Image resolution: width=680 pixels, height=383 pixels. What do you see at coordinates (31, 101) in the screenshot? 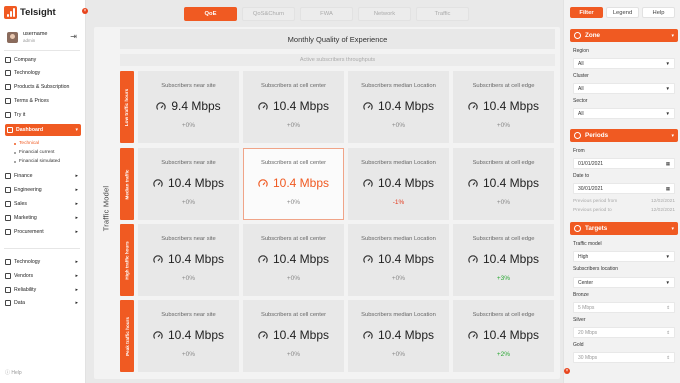
I see `nav-label: Terms & Prices` at bounding box center [31, 101].